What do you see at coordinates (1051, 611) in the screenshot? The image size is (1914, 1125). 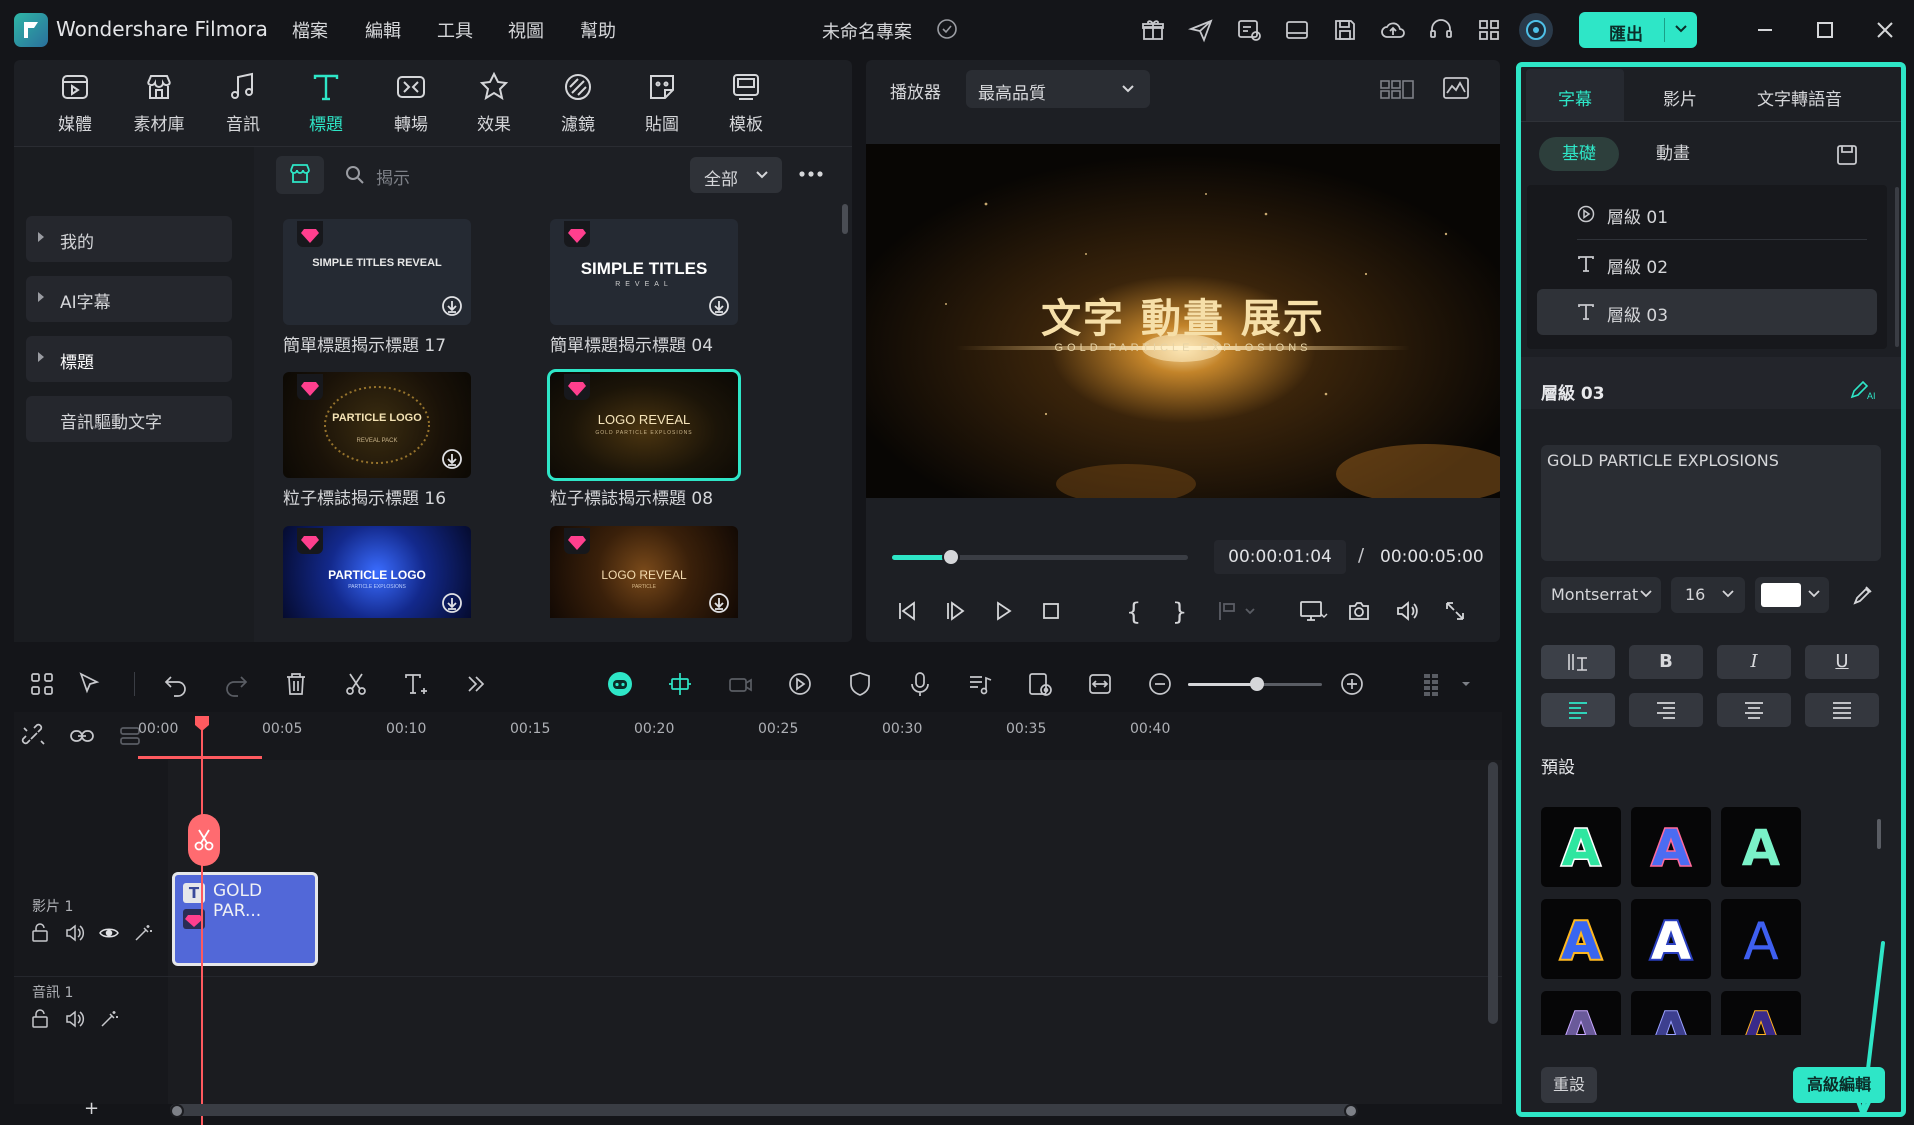 I see `stop-icon` at bounding box center [1051, 611].